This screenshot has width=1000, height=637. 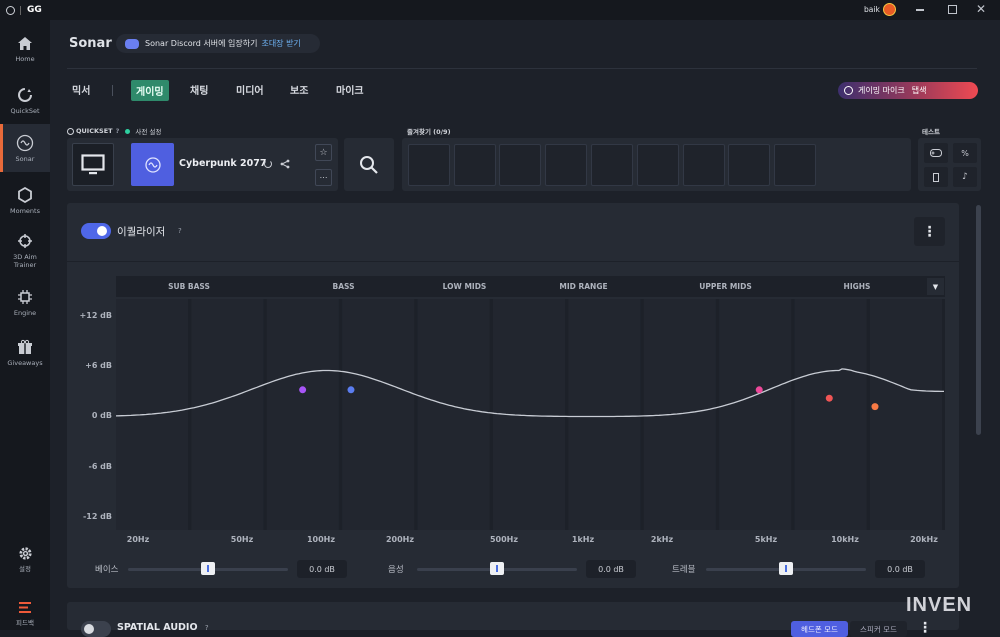 I want to click on tab-aux: 보조, so click(x=299, y=89).